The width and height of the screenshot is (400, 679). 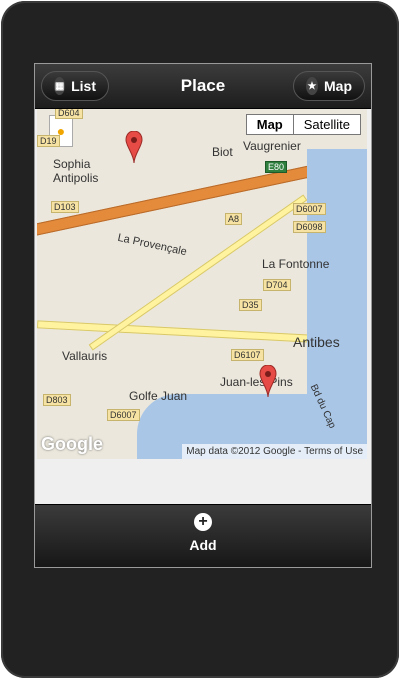 I want to click on map-type-satellite: Satellite, so click(x=327, y=124).